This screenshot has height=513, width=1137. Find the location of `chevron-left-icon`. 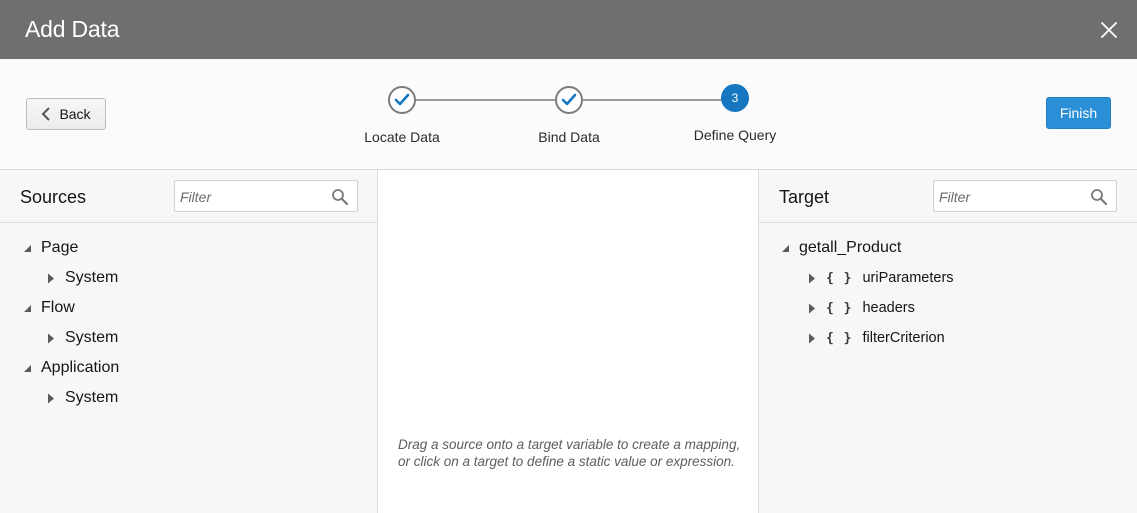

chevron-left-icon is located at coordinates (46, 114).